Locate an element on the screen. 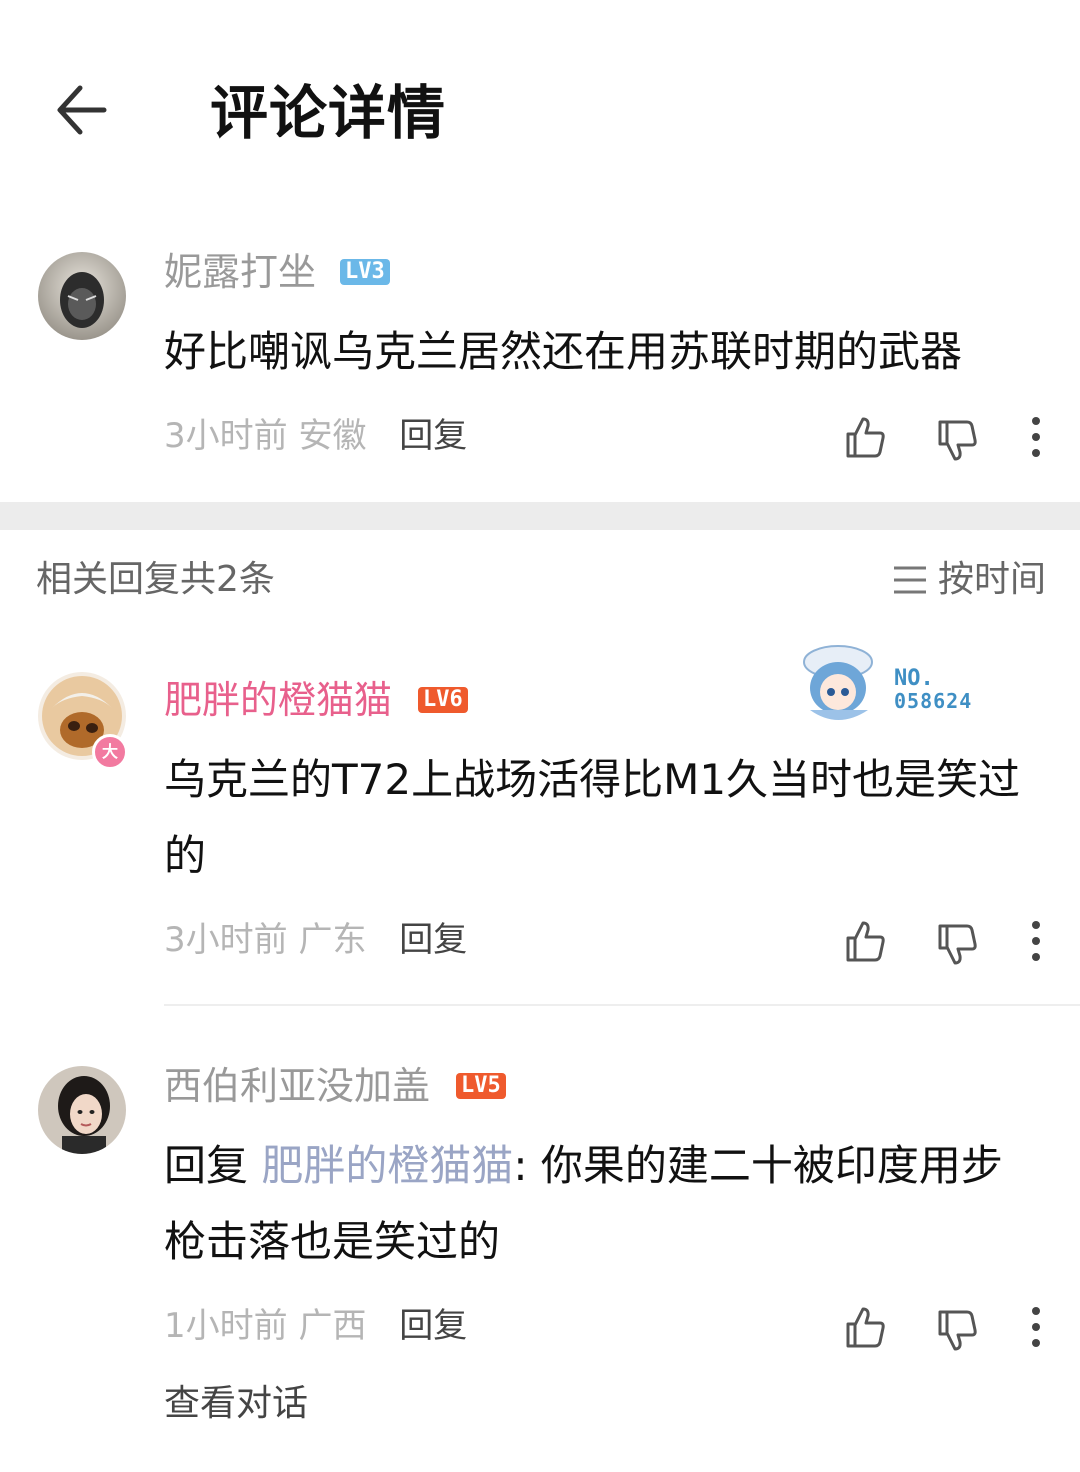  comment-author-row: 肥胖的橙猫猫 LV6 is located at coordinates (316, 700).